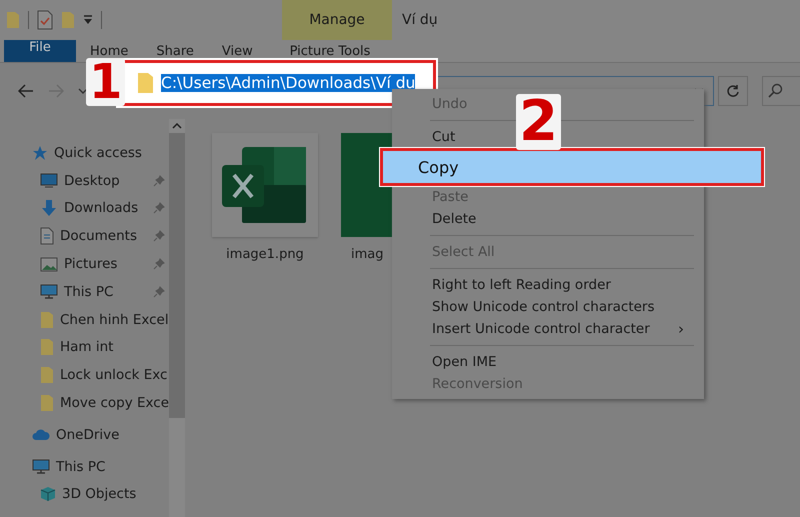 The image size is (800, 517). Describe the element at coordinates (420, 20) in the screenshot. I see `window-title: Ví dụ` at that location.